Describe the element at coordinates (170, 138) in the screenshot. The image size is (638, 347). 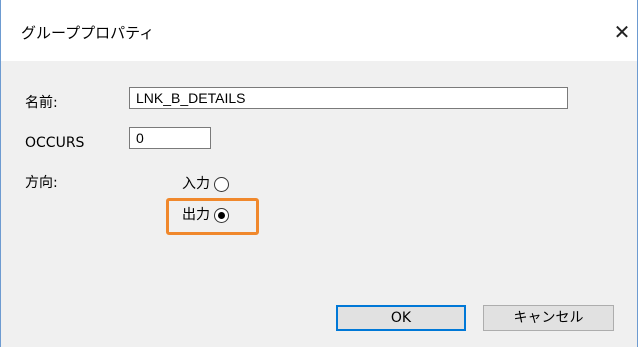
I see `occurs-field: 0` at that location.